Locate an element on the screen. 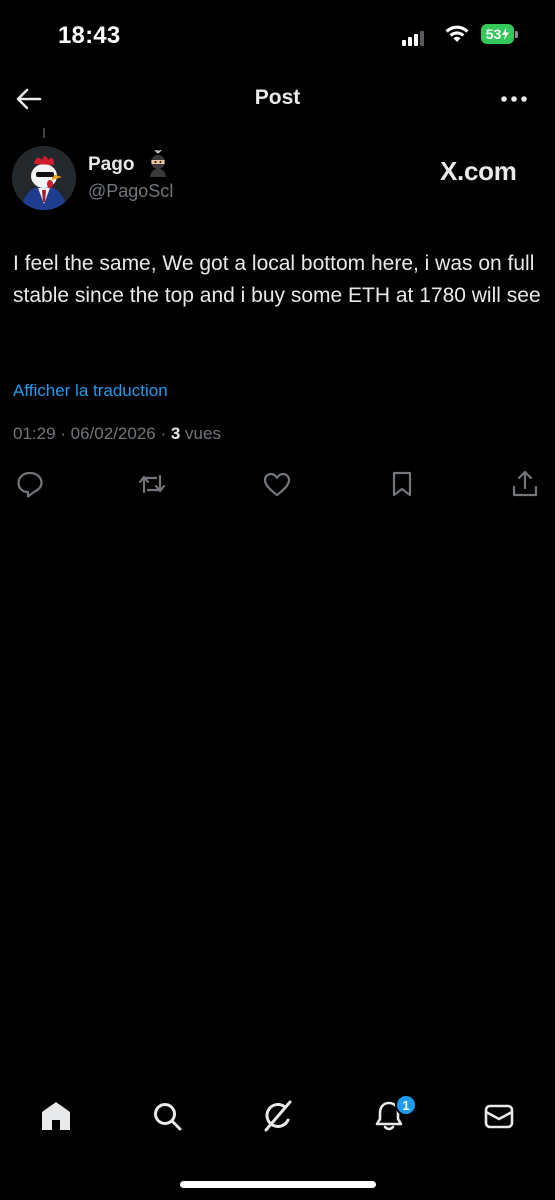 The height and width of the screenshot is (1200, 555). share-button is located at coordinates (525, 484).